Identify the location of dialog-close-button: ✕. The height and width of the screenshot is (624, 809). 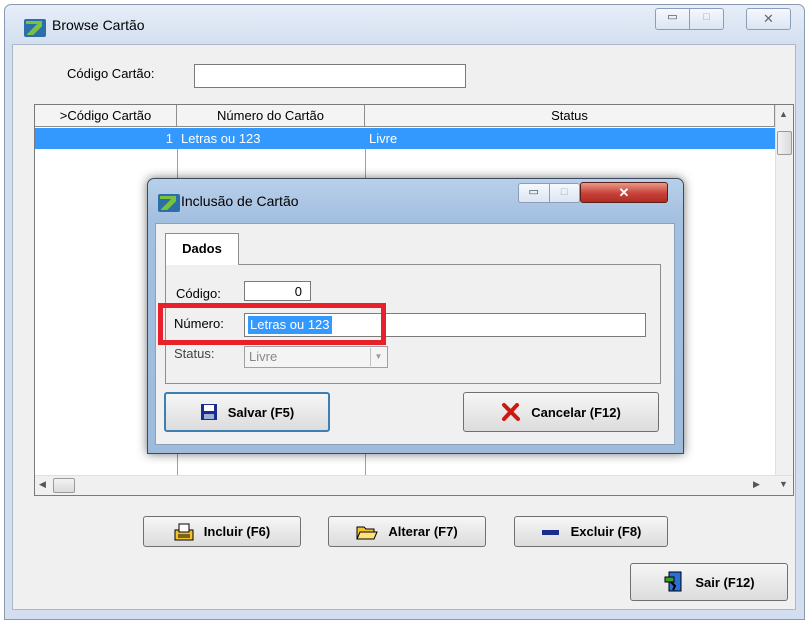
(624, 192).